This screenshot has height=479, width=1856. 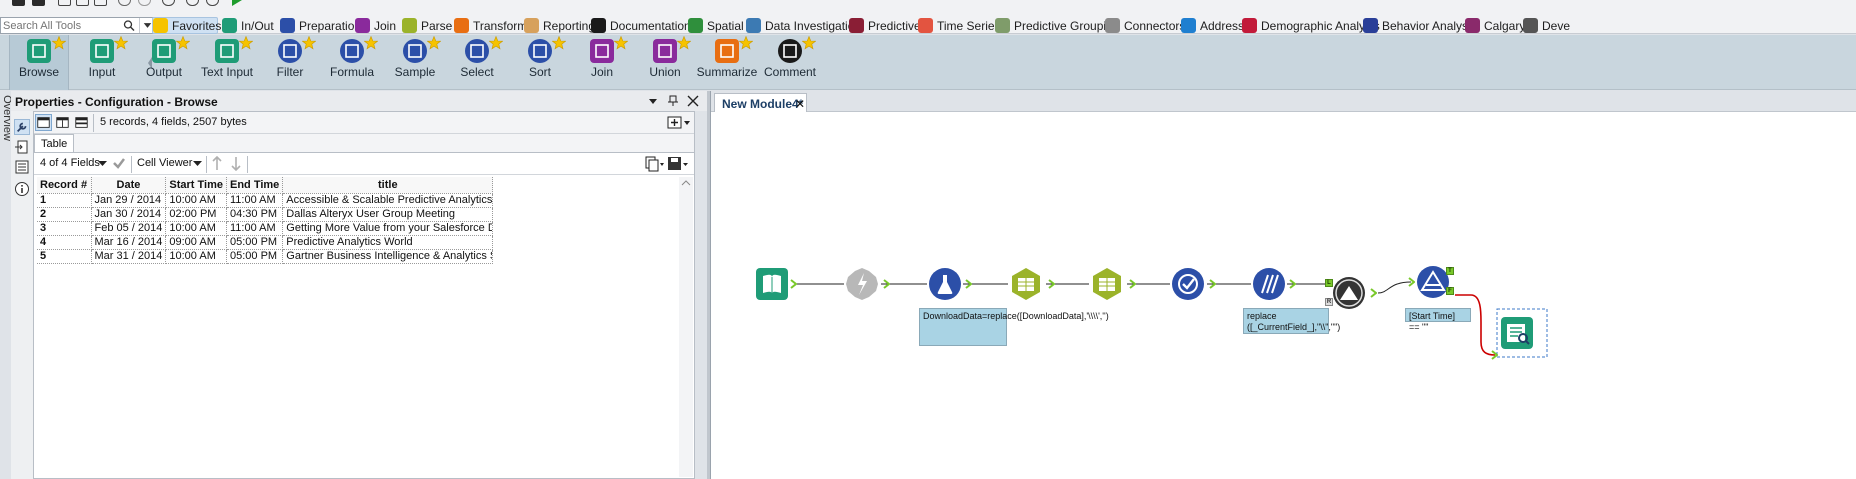 I want to click on table-cell: Mar 16 / 2014, so click(x=129, y=242).